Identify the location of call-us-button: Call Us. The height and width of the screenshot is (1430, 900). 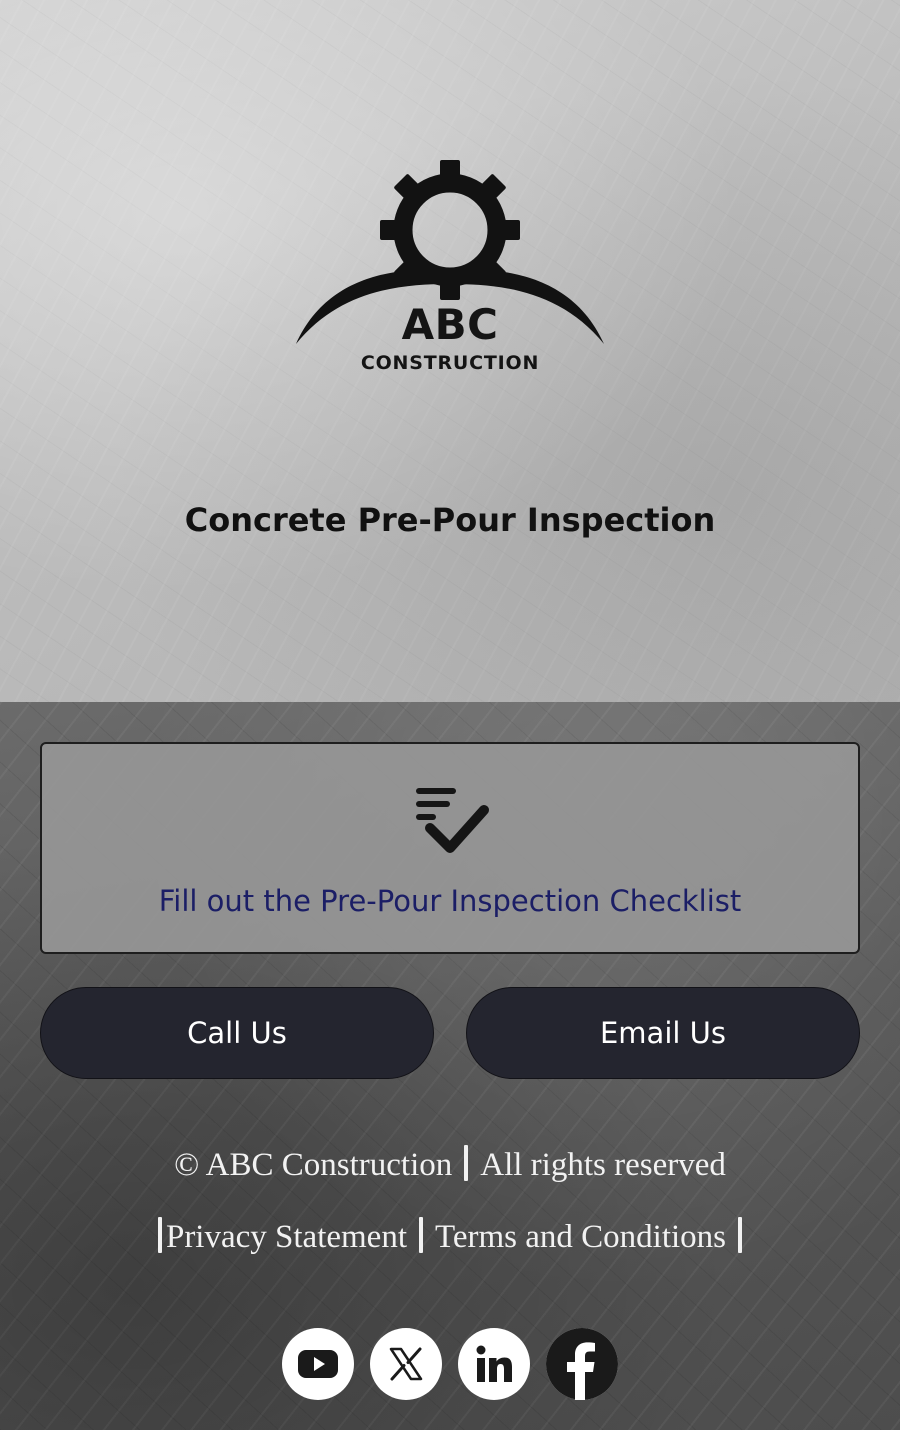
(237, 1033).